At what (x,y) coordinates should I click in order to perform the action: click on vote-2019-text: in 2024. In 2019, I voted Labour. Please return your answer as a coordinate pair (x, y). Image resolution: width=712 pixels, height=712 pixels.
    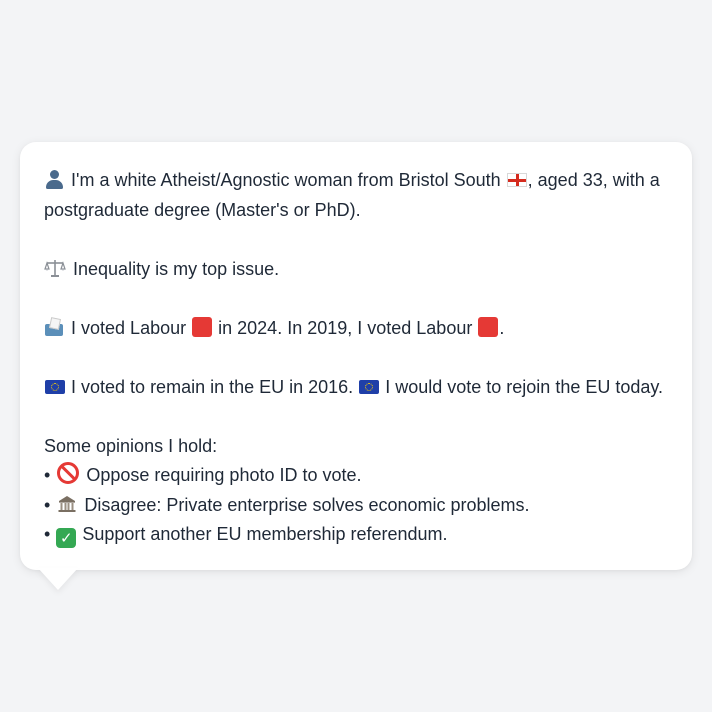
    Looking at the image, I should click on (345, 327).